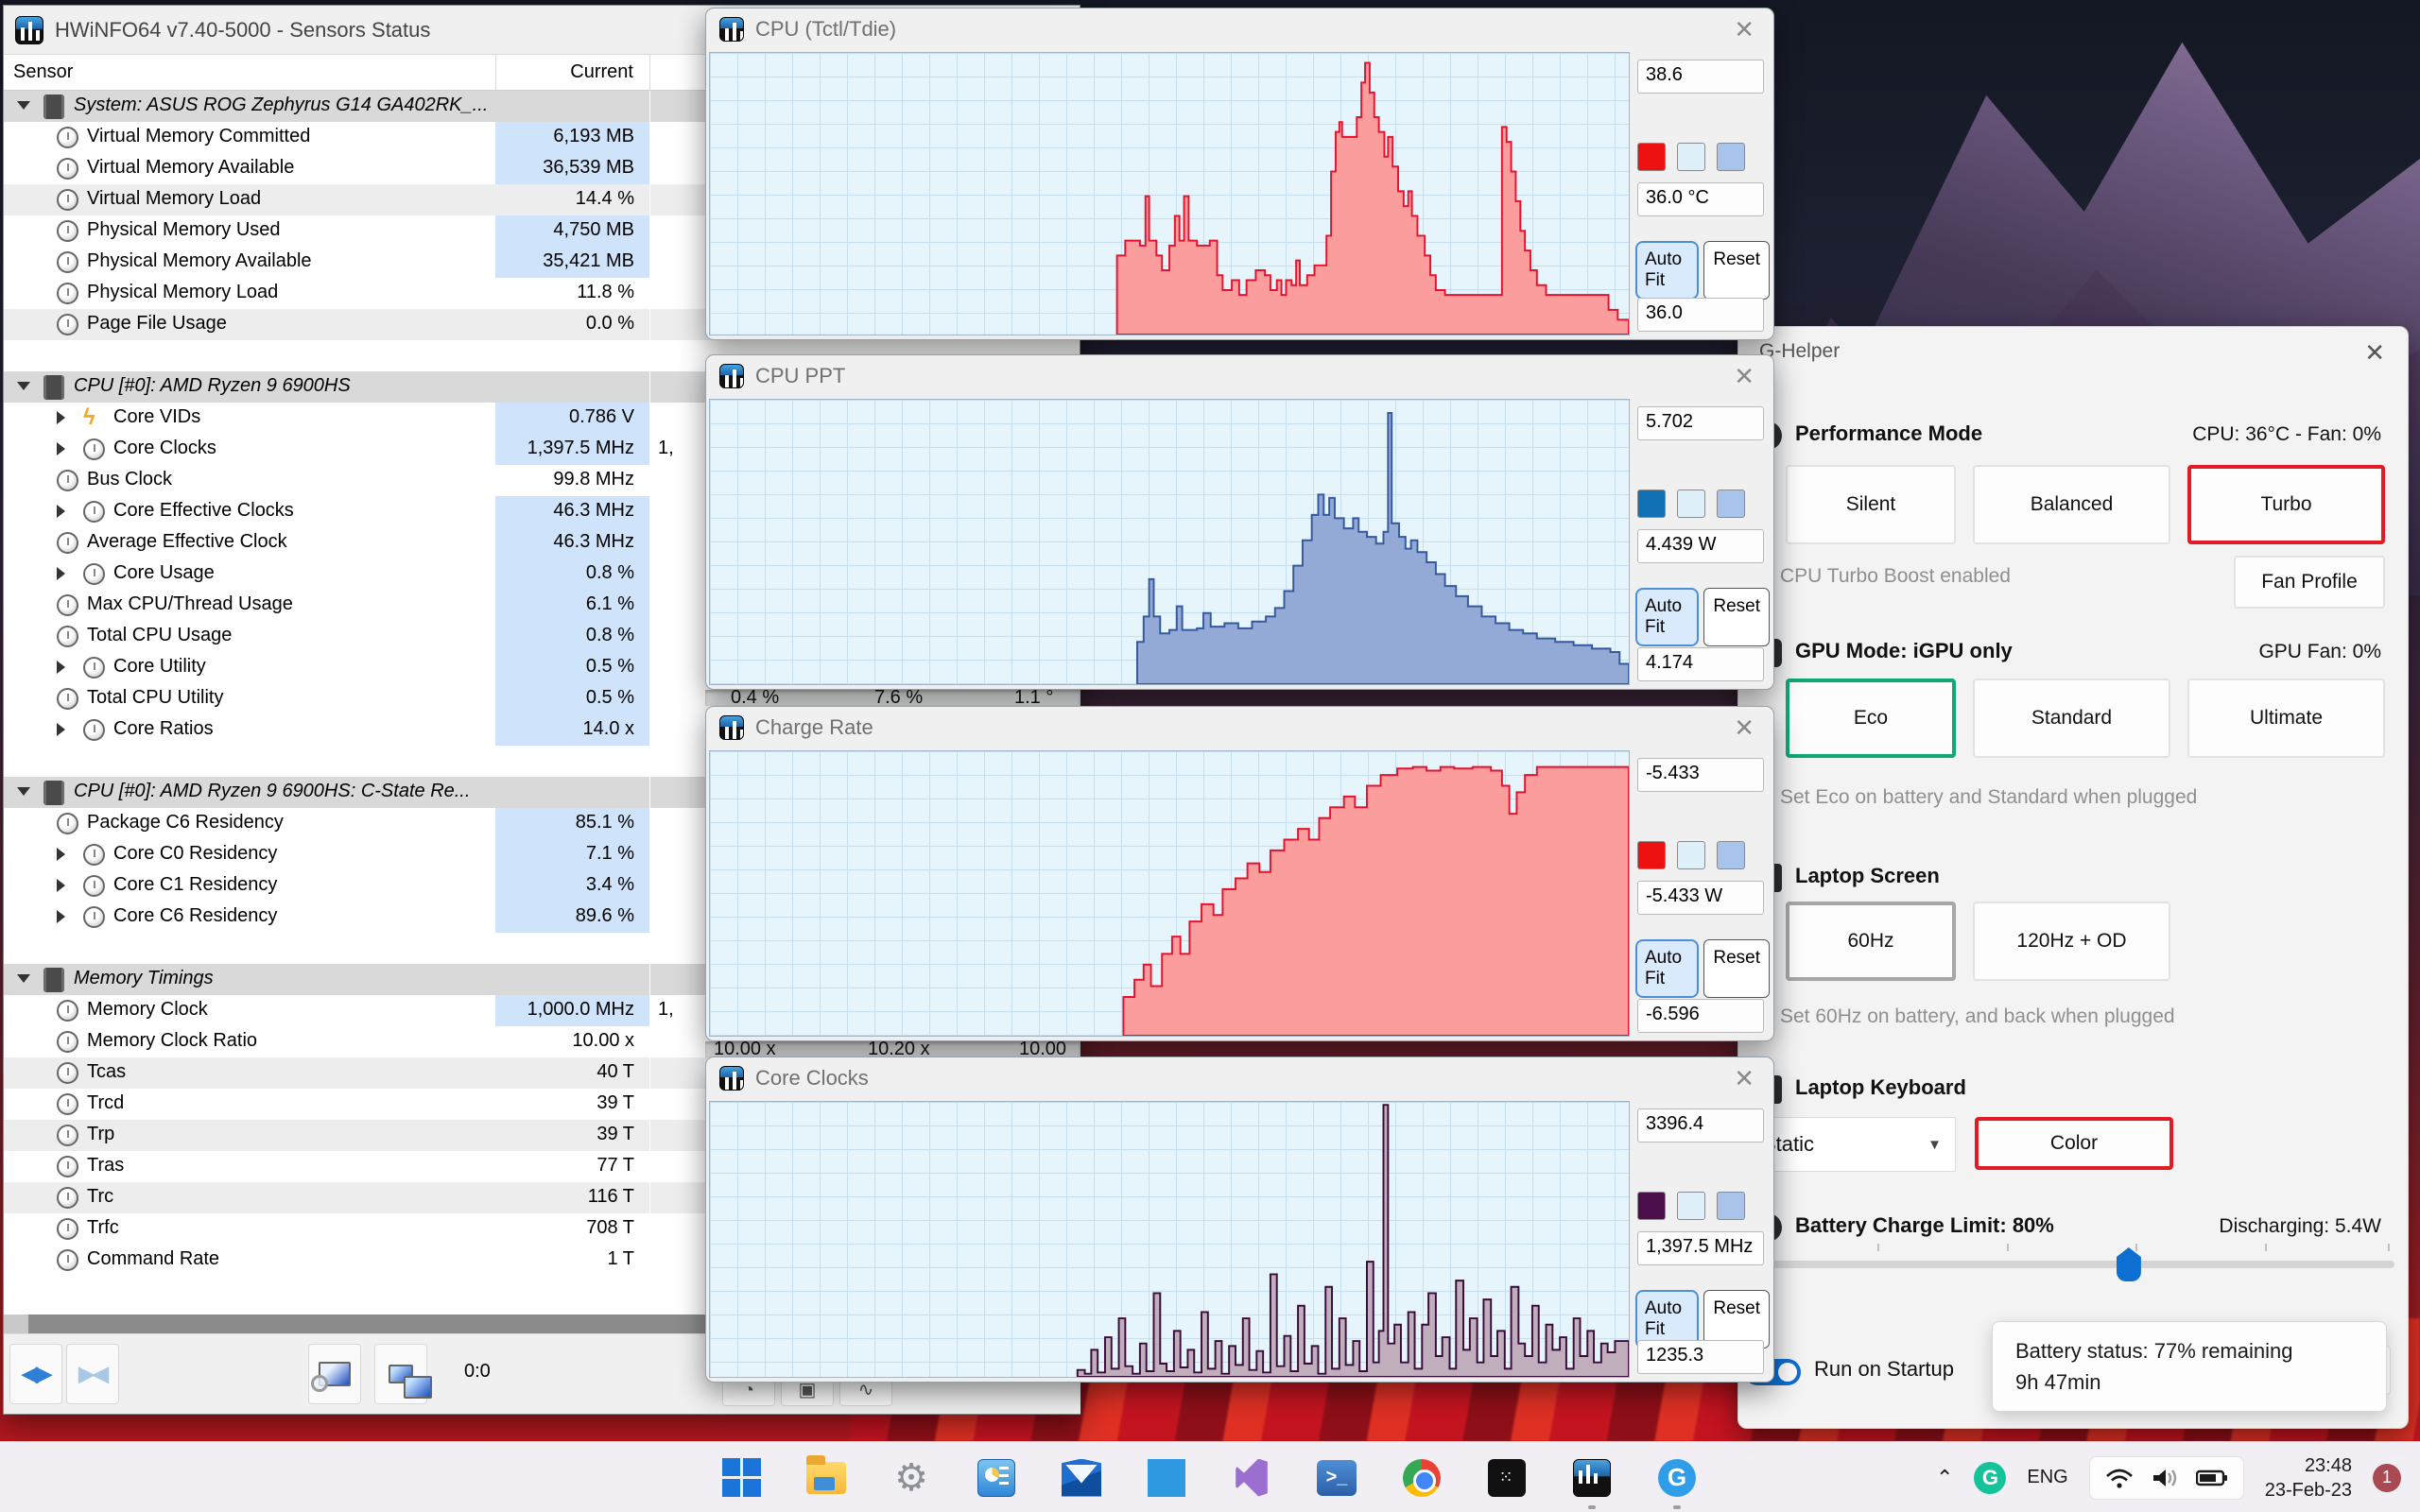  I want to click on scrollbar-left-button, so click(16, 1323).